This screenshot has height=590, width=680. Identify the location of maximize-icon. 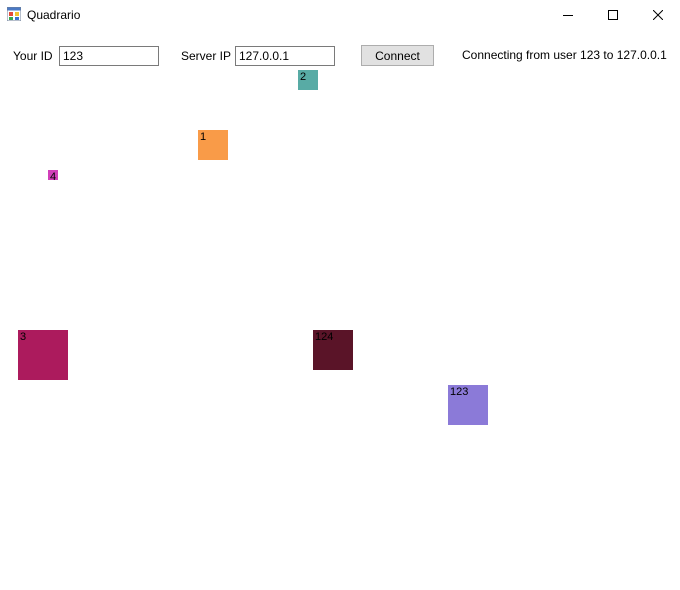
(613, 15).